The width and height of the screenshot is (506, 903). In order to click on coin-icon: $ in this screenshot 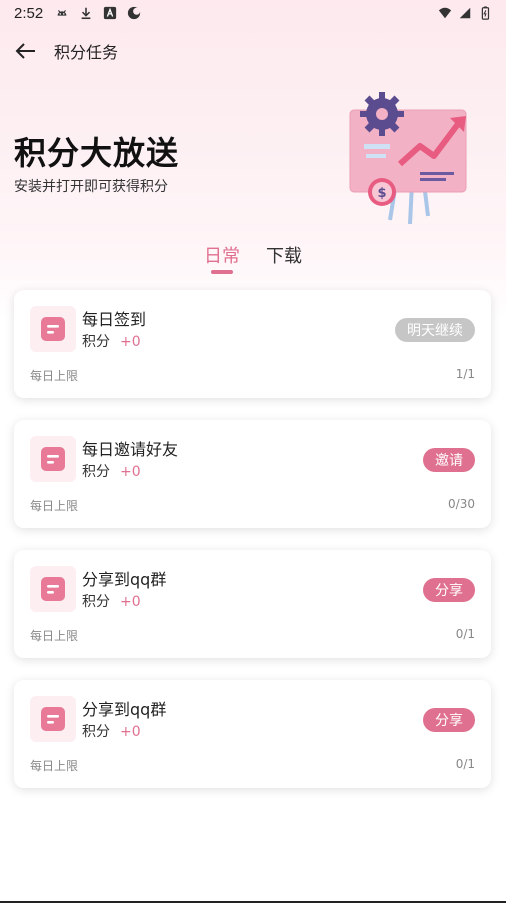, I will do `click(382, 192)`.